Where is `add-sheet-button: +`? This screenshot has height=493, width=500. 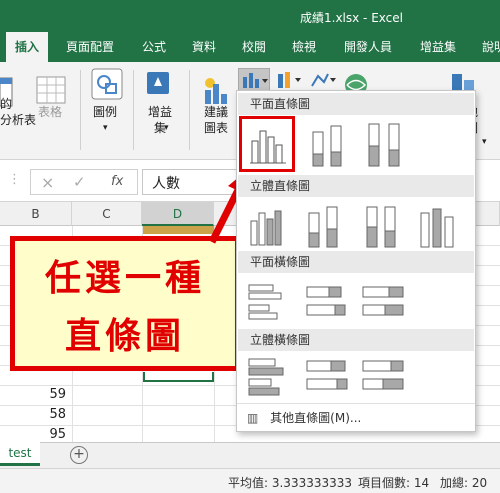 add-sheet-button: + is located at coordinates (79, 455).